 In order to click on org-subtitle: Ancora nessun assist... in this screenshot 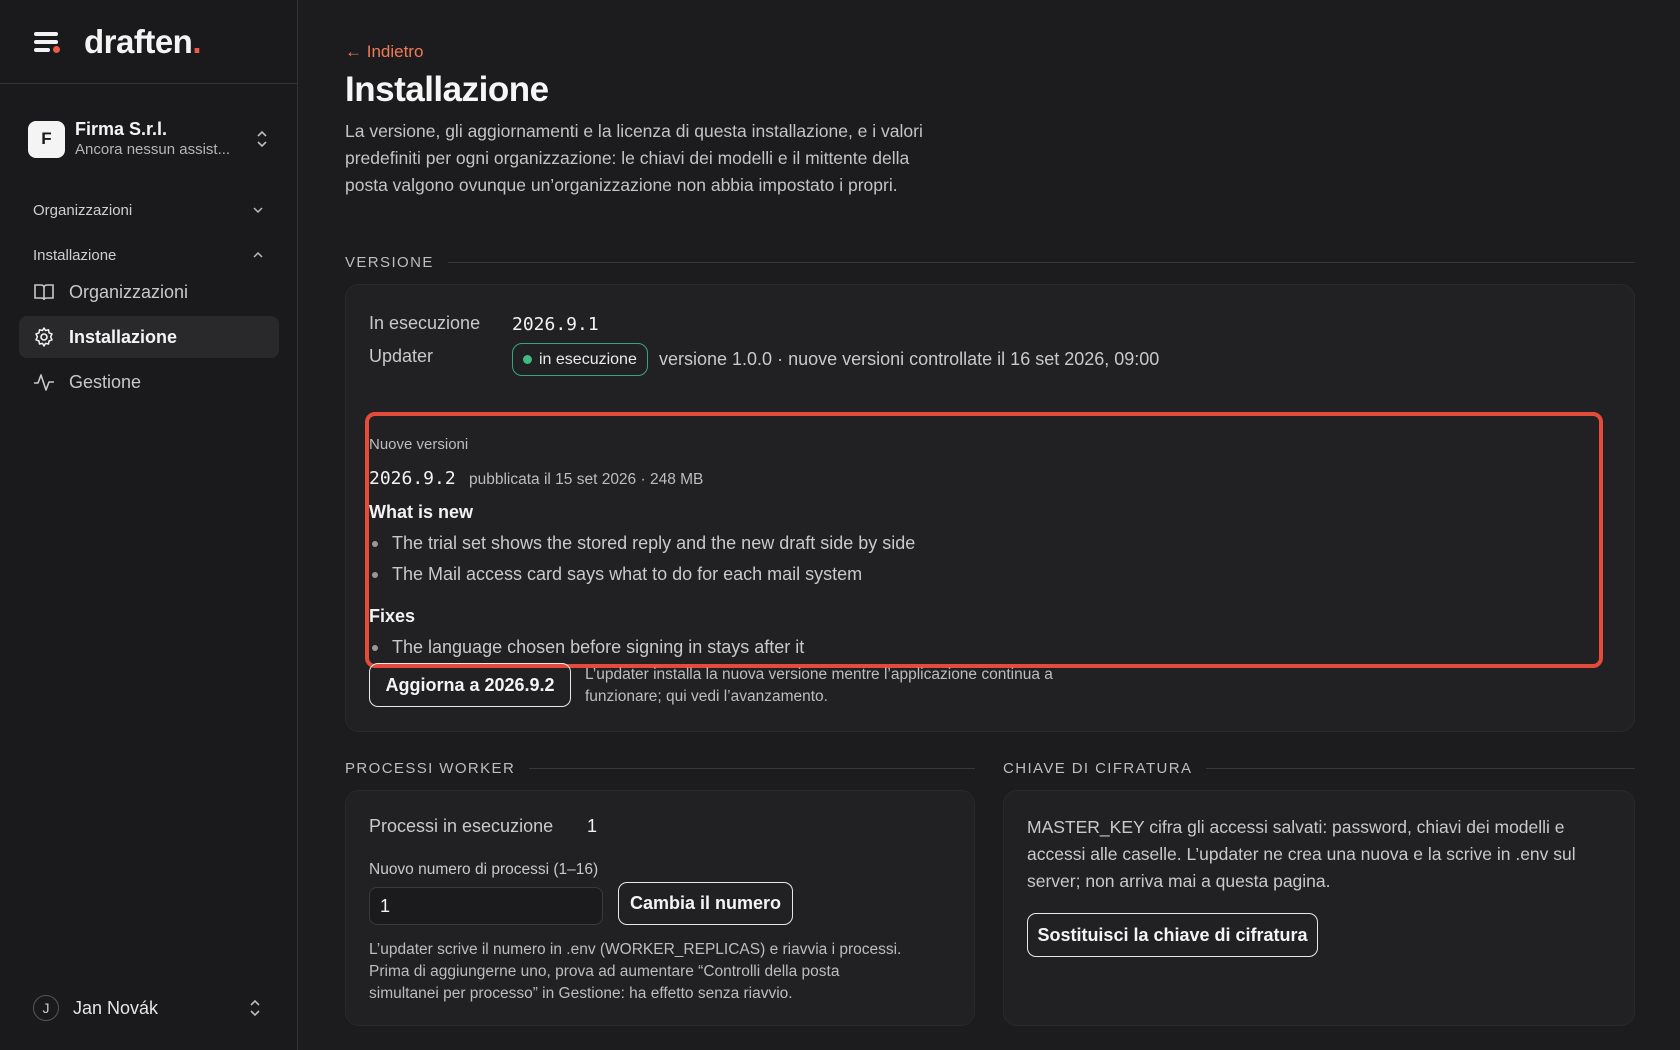, I will do `click(153, 149)`.